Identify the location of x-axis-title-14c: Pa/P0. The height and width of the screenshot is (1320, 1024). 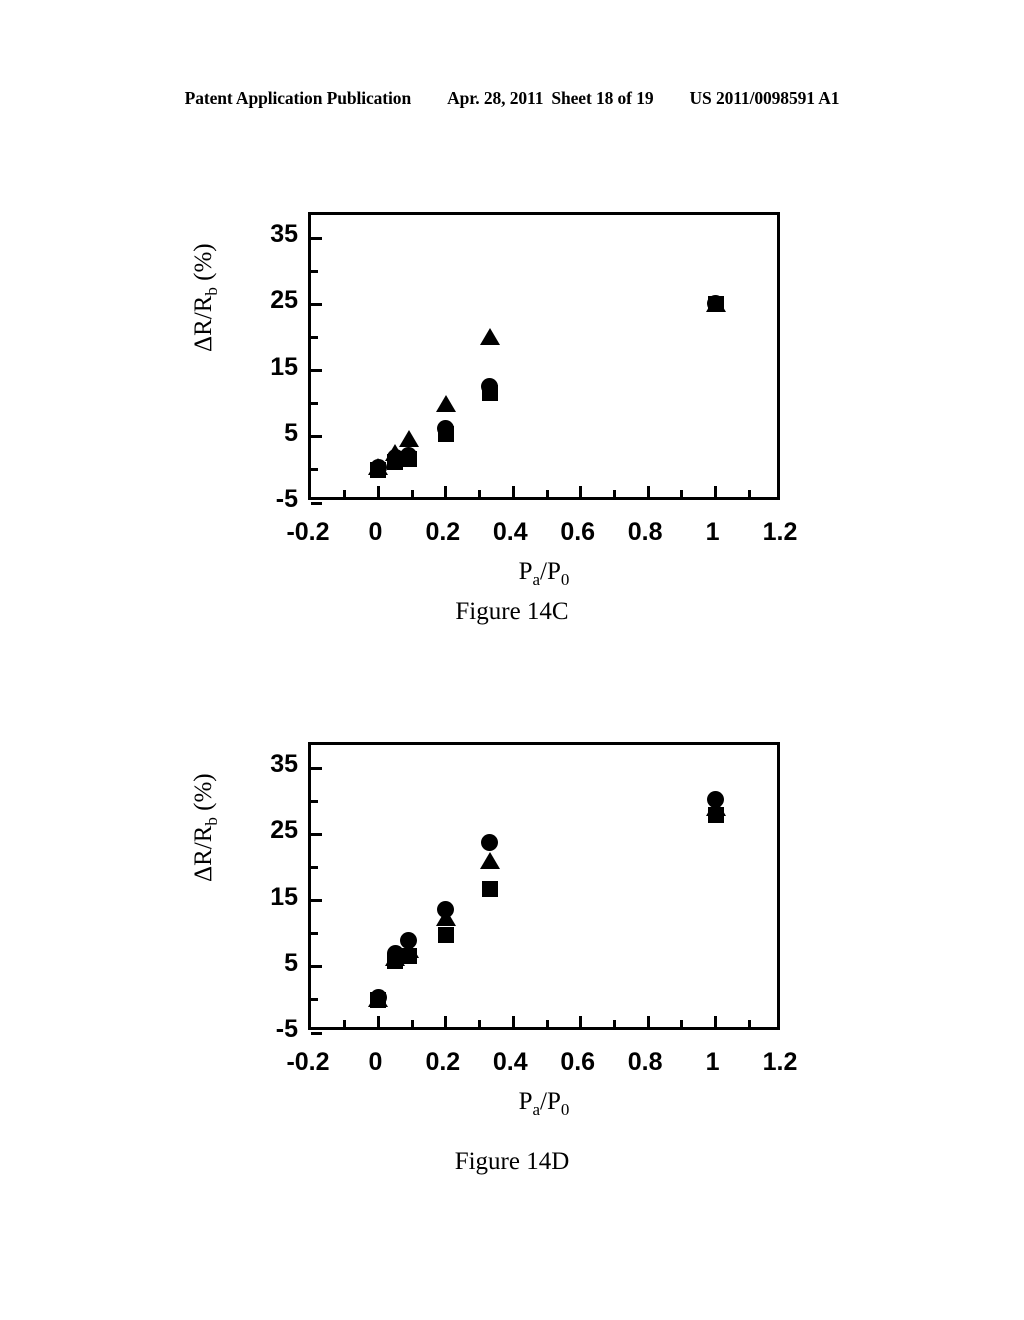
(544, 573).